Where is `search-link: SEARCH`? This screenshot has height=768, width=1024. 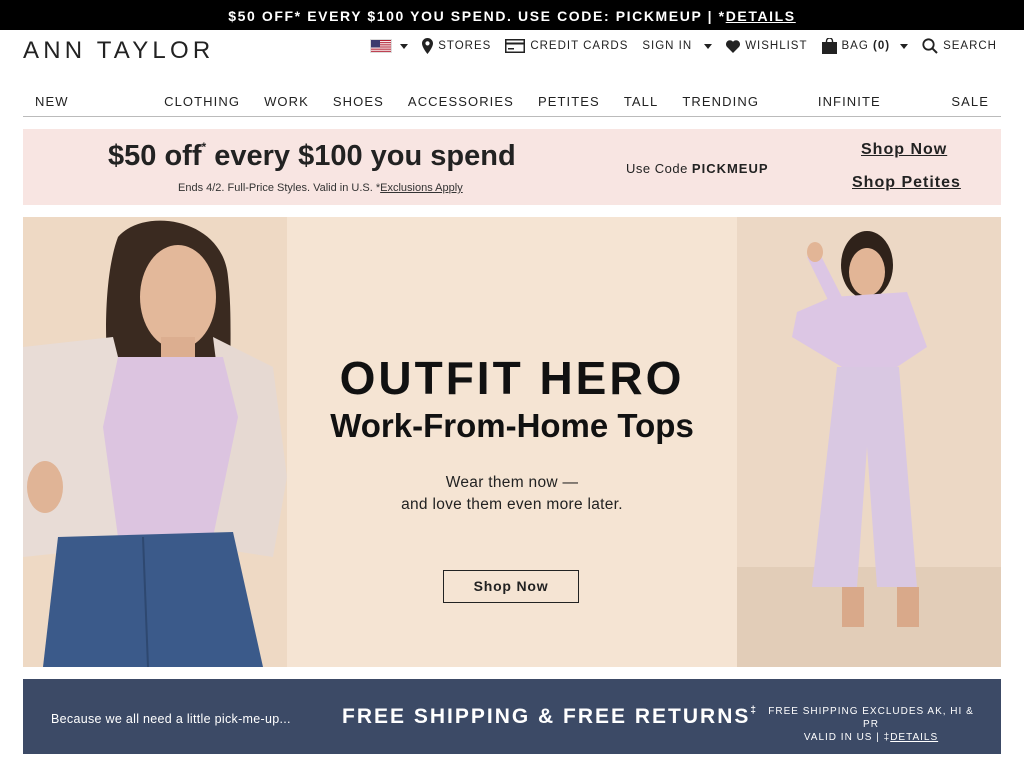 search-link: SEARCH is located at coordinates (959, 46).